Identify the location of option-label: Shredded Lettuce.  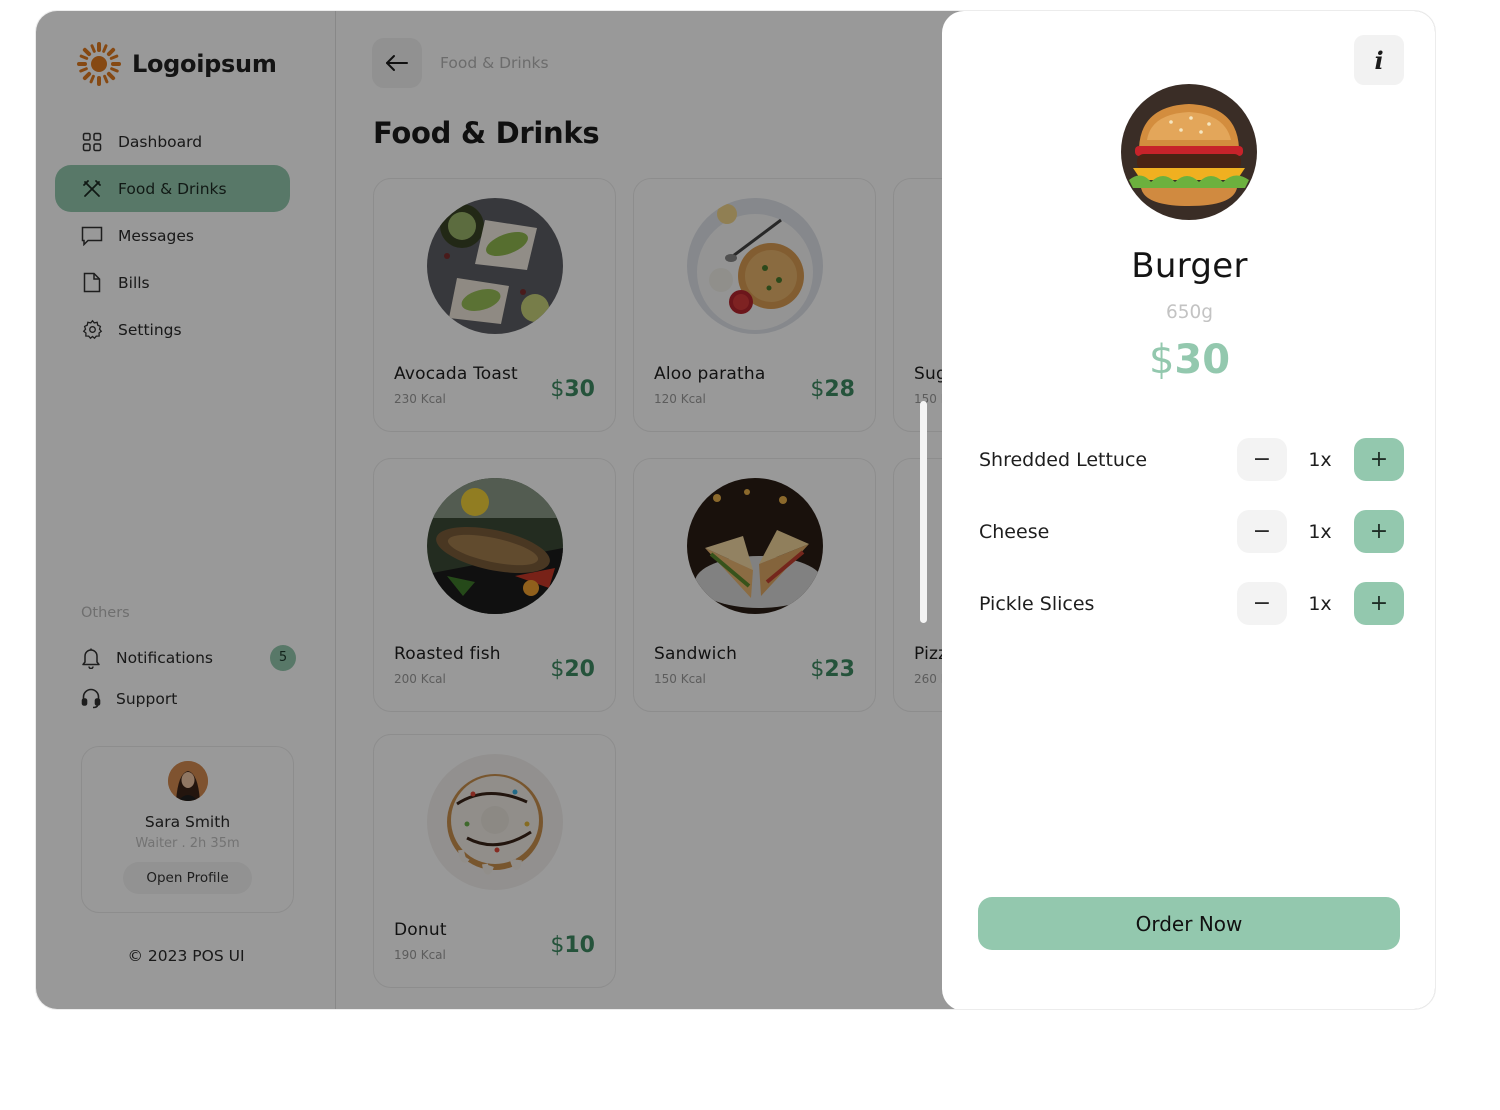
(1063, 460).